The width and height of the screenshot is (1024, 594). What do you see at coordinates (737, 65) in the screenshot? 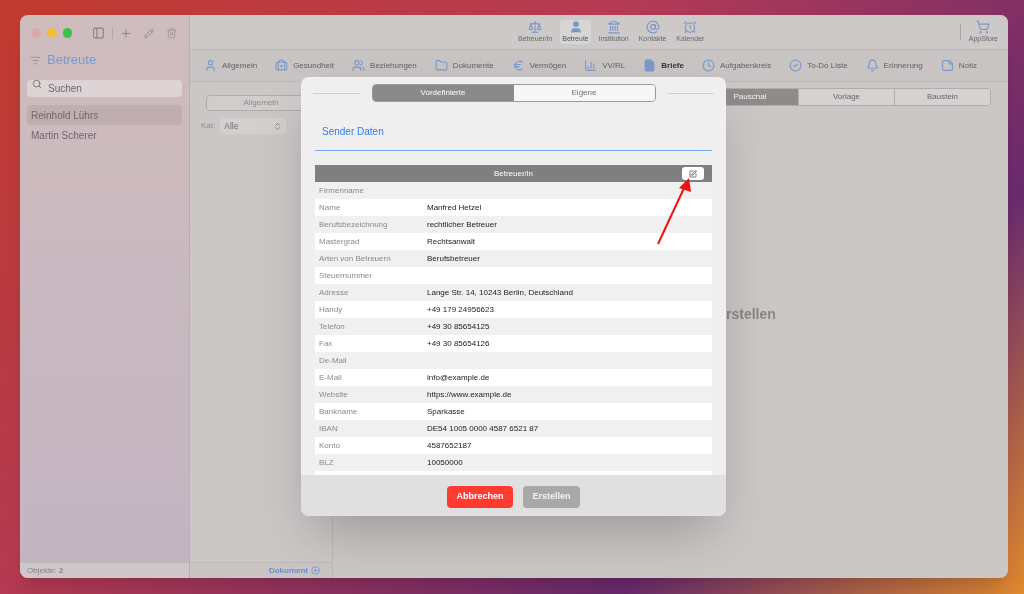
I see `category-tab: Aufgabenkreis` at bounding box center [737, 65].